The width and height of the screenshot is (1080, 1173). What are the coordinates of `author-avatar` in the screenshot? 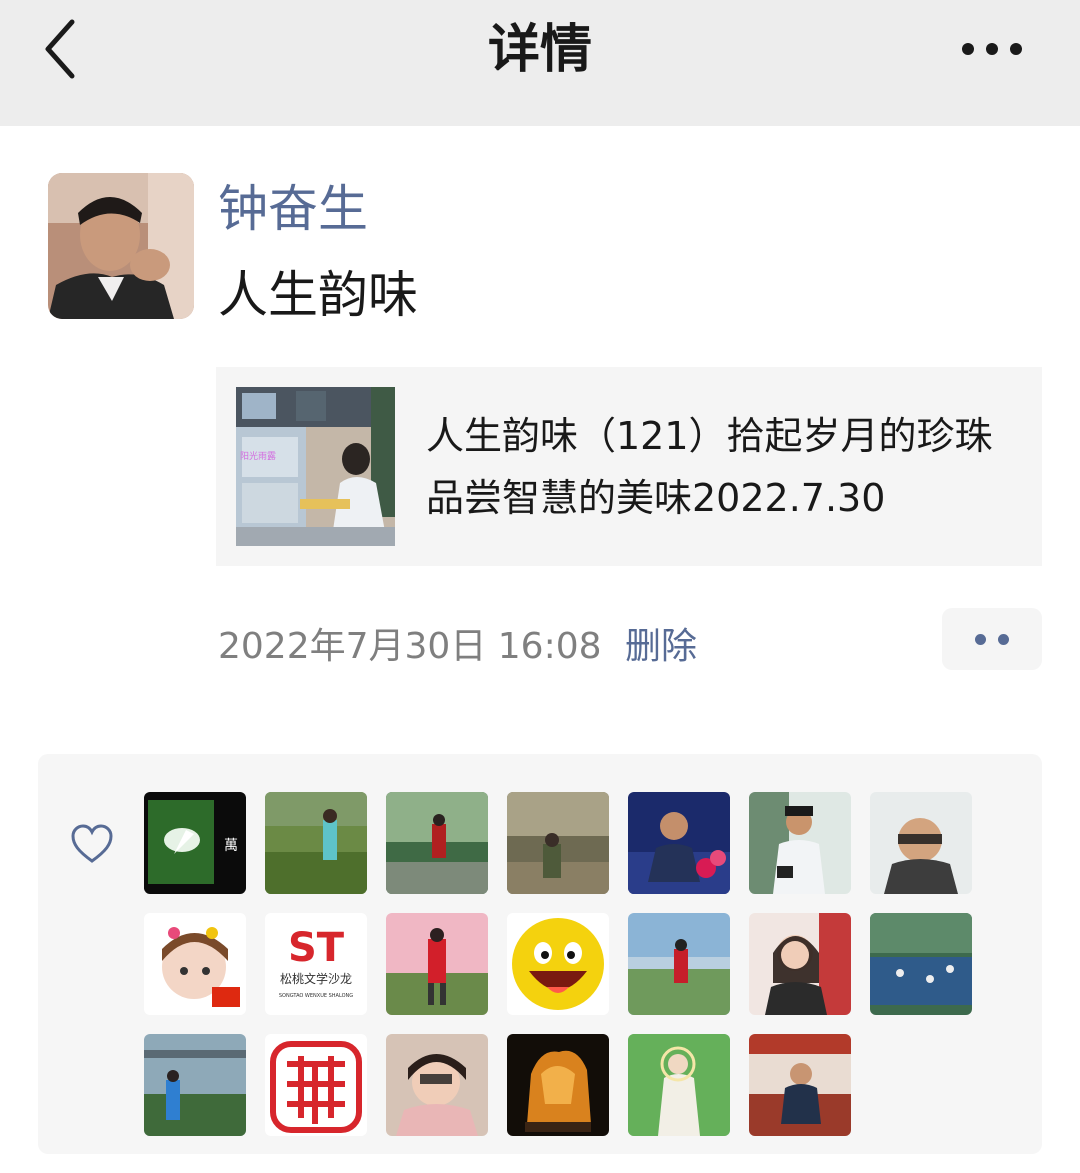 It's located at (121, 246).